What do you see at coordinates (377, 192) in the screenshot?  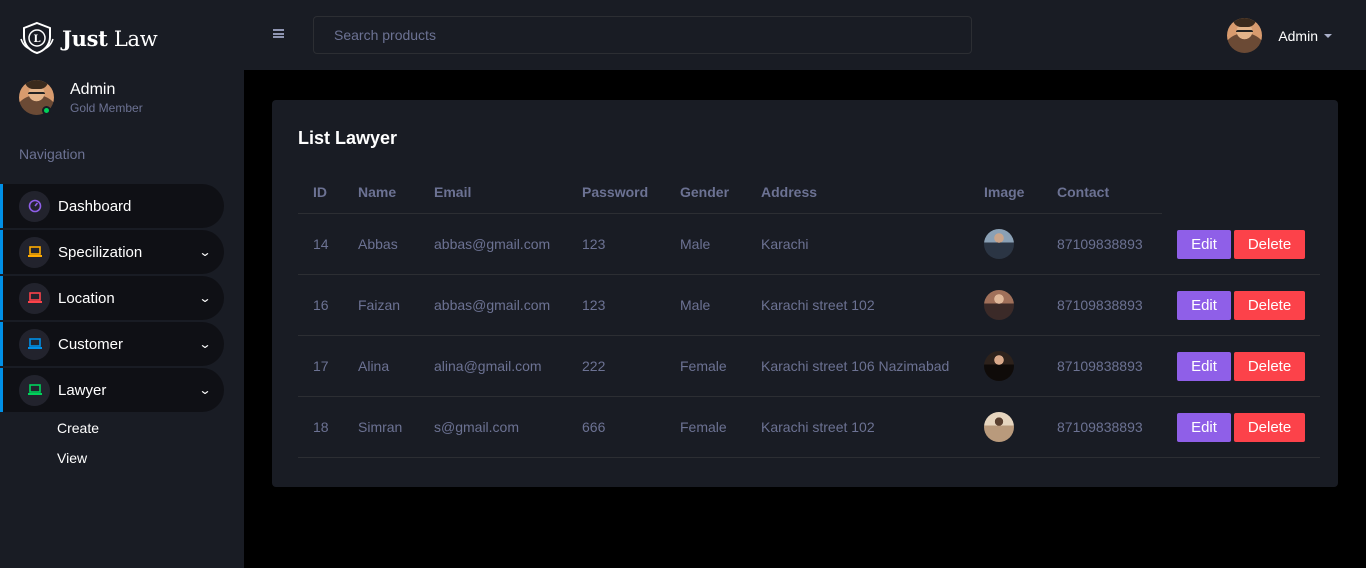 I see `column-header-name: Name` at bounding box center [377, 192].